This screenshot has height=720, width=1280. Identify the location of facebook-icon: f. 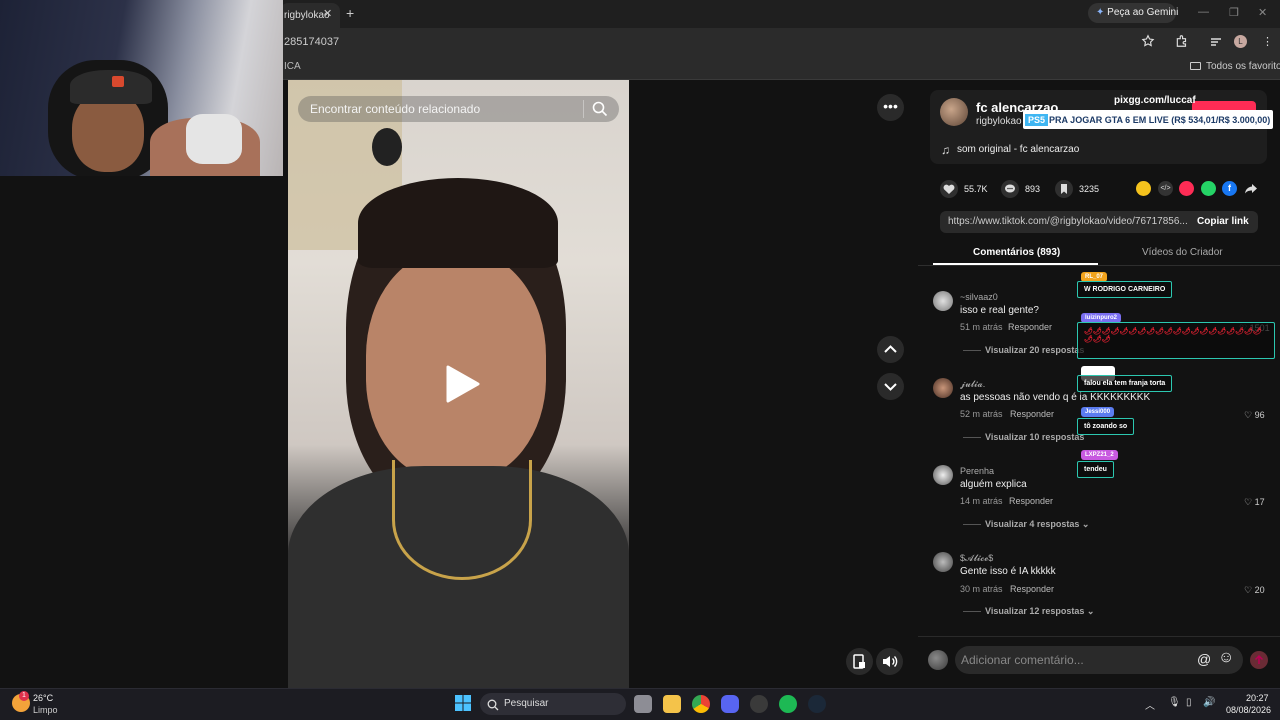
(1229, 188).